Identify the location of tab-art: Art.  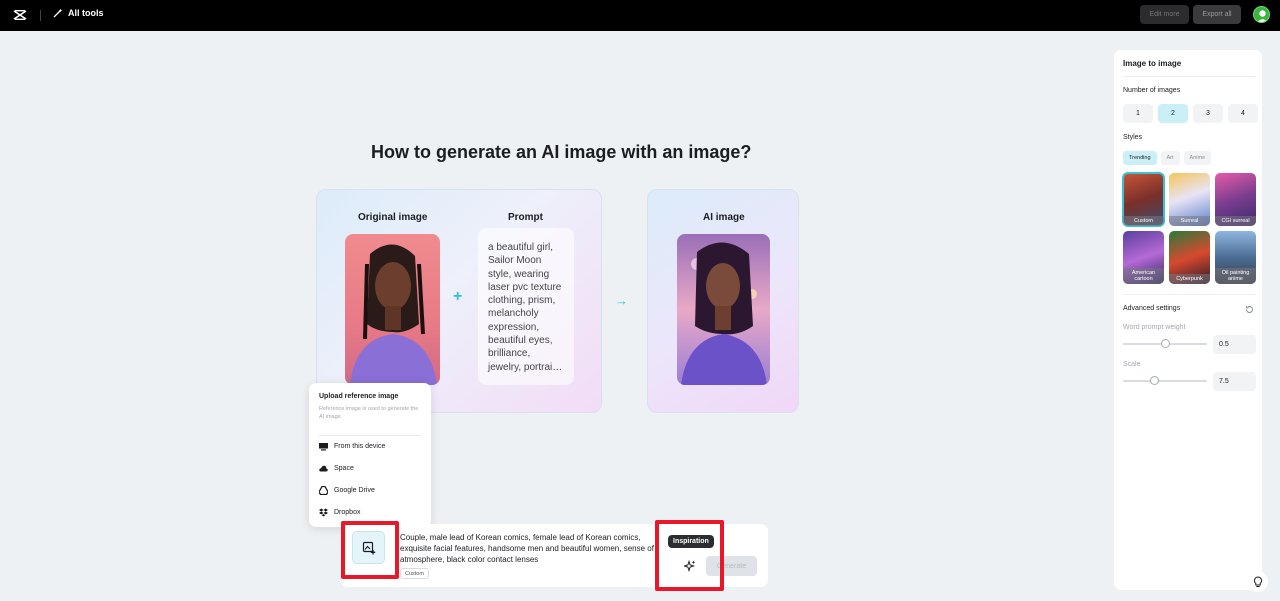
(1170, 158).